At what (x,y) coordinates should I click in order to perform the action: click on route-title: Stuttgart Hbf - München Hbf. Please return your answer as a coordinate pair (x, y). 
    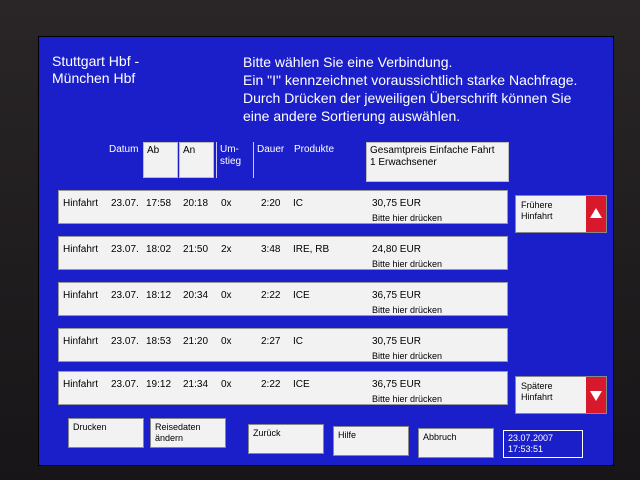
    Looking at the image, I should click on (95, 70).